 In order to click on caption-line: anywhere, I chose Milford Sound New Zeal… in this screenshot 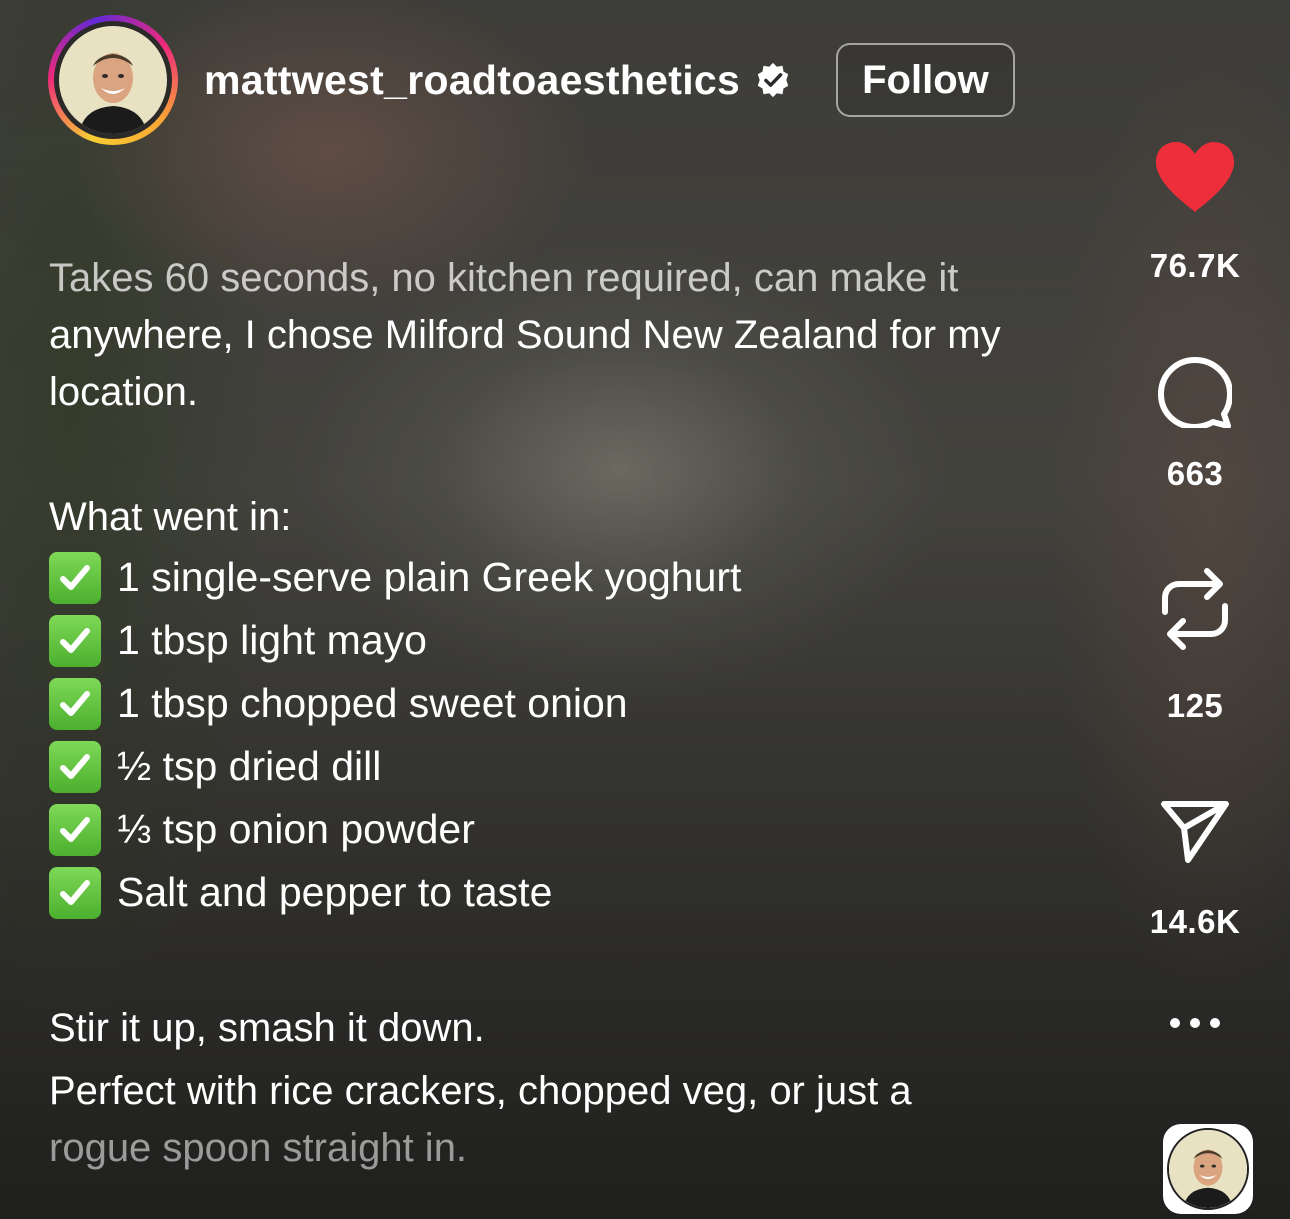, I will do `click(525, 335)`.